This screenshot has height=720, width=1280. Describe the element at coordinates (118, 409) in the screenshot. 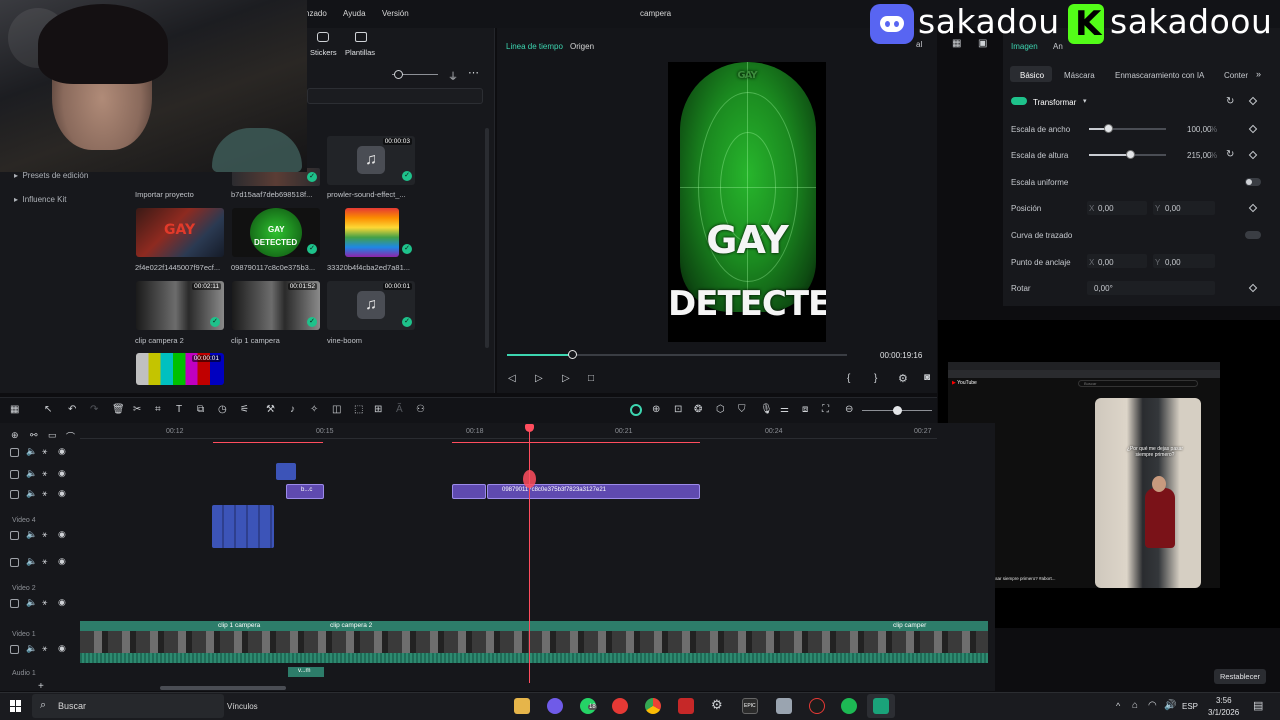

I see `delete-icon: 🗑` at that location.